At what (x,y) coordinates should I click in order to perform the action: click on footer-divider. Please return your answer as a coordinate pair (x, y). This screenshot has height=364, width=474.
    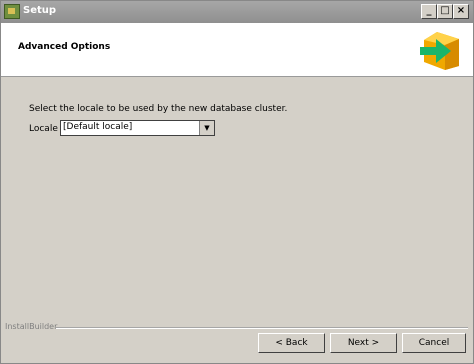
    Looking at the image, I should click on (262, 328).